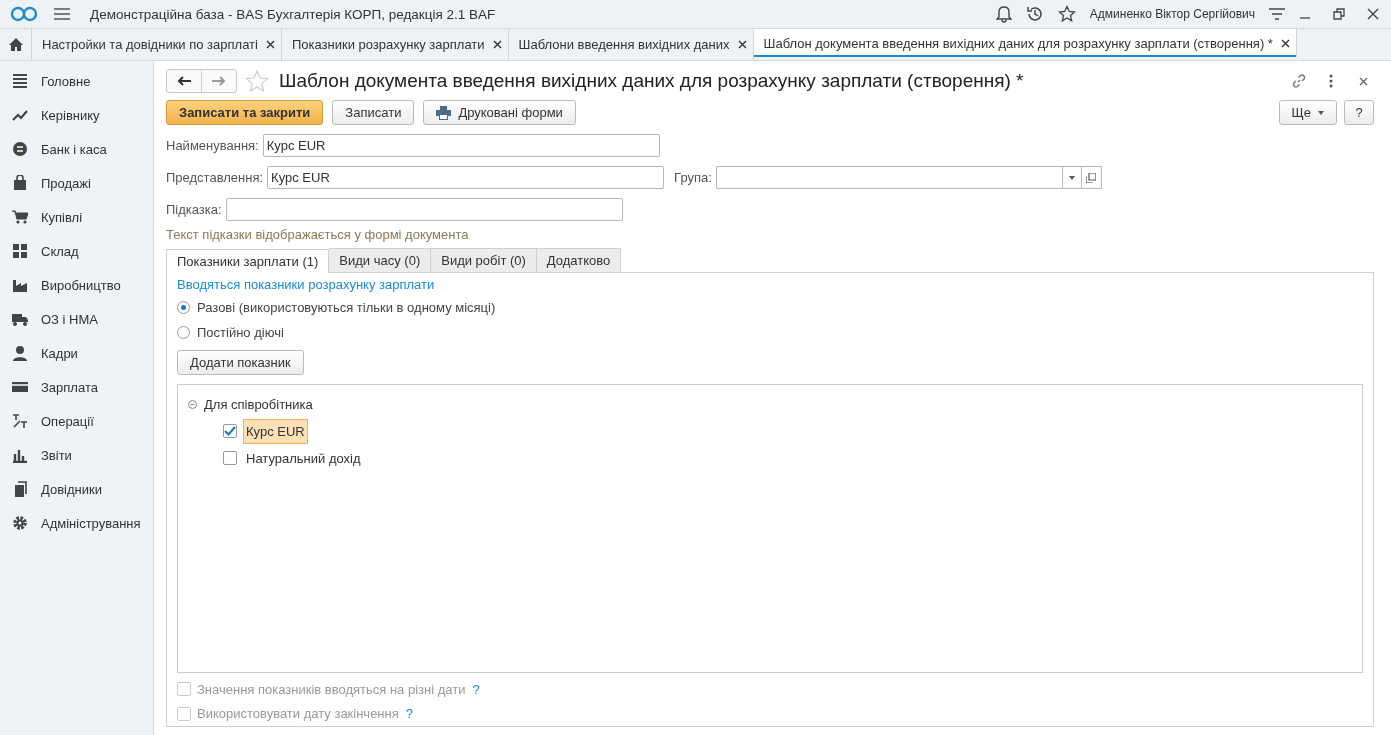 Image resolution: width=1391 pixels, height=735 pixels. I want to click on menu-icon, so click(62, 14).